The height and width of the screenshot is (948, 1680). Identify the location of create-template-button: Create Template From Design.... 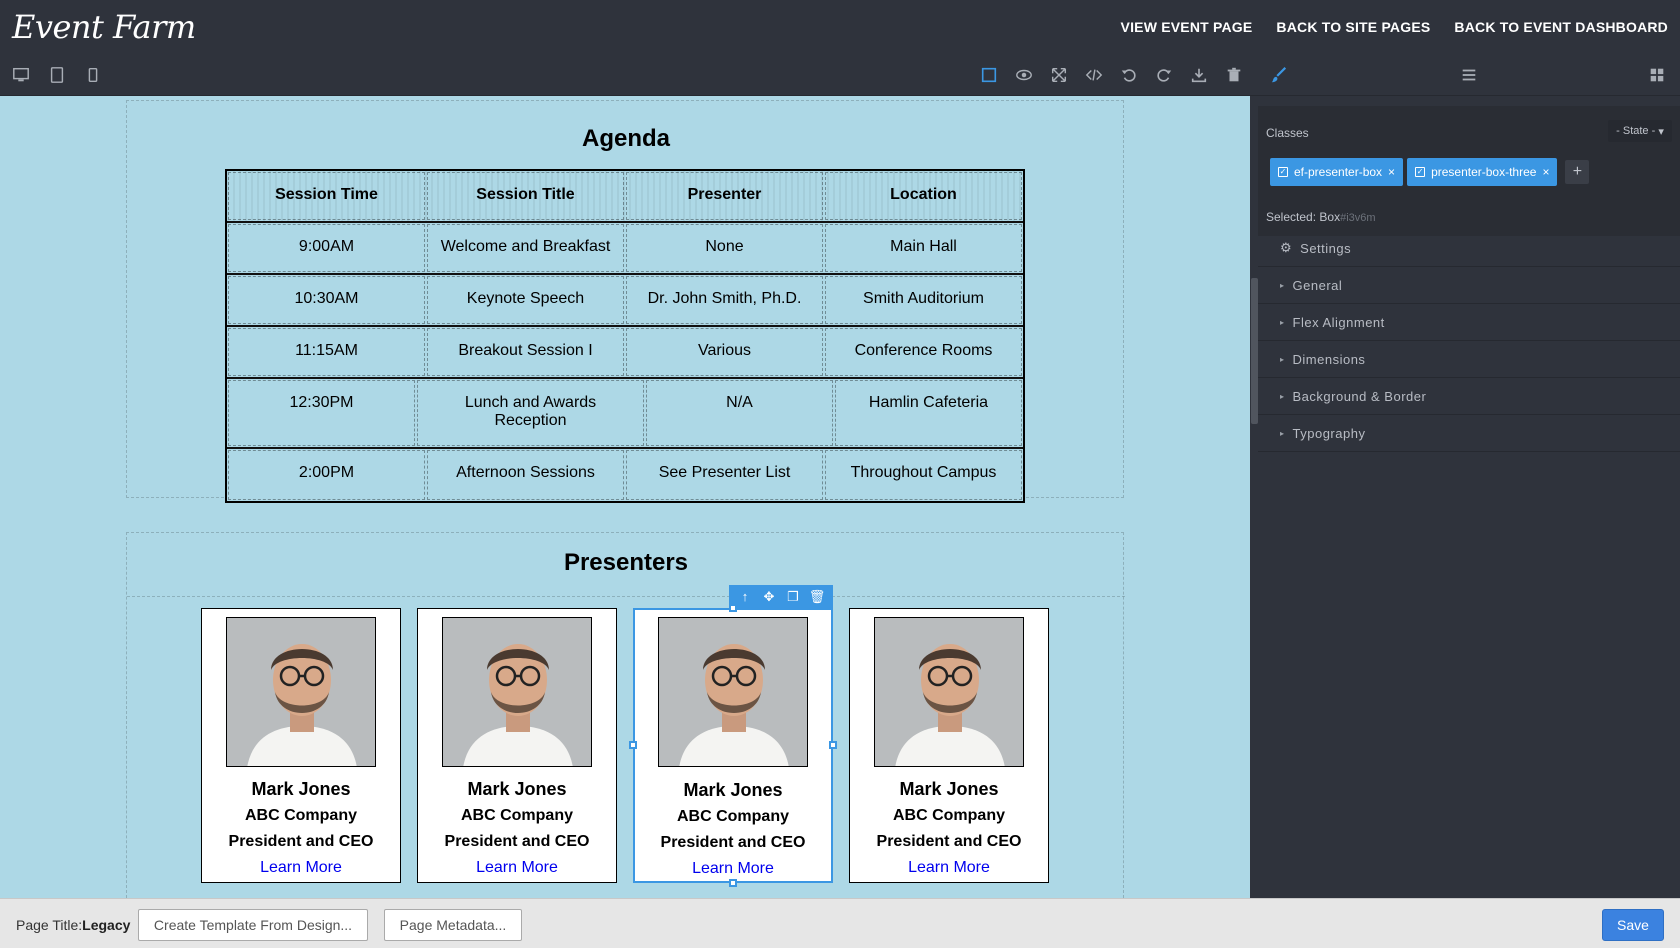
(253, 925).